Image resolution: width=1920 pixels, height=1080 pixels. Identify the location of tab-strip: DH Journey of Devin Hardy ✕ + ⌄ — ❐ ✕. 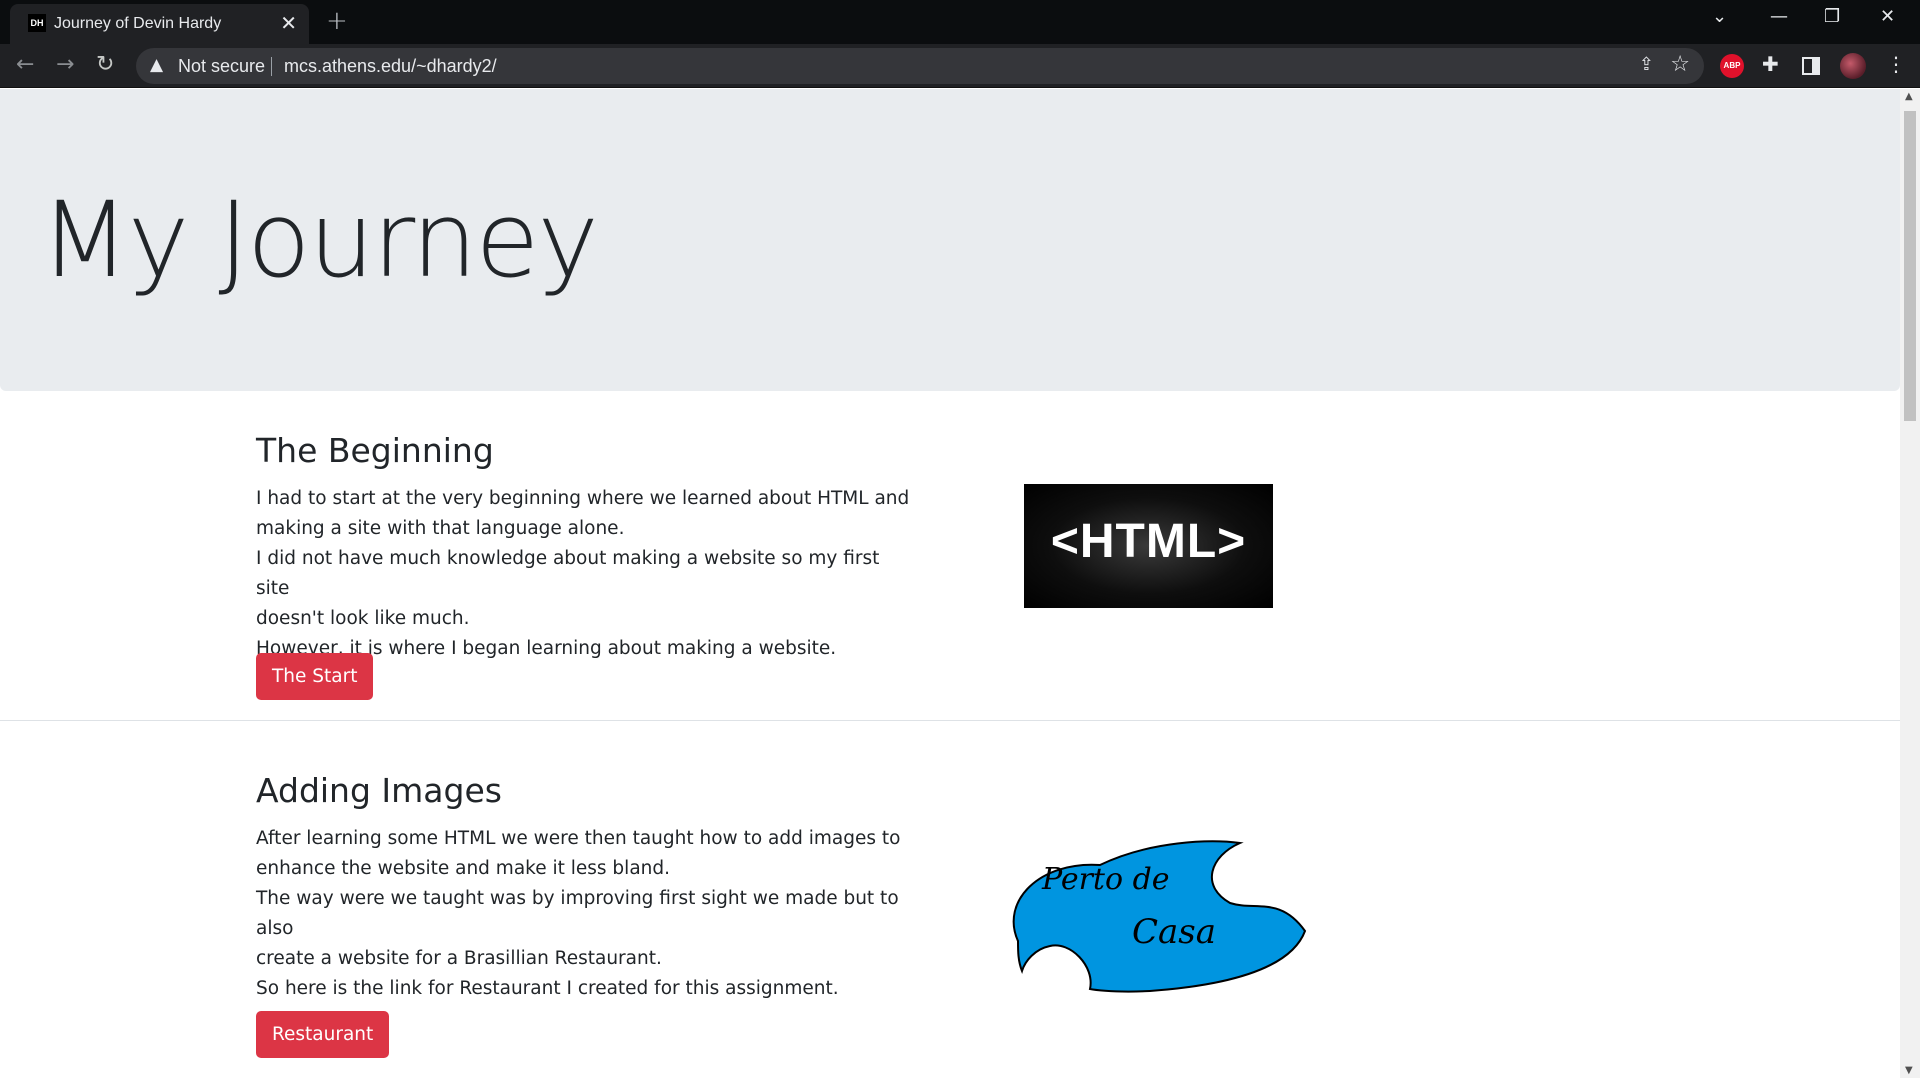
(960, 22).